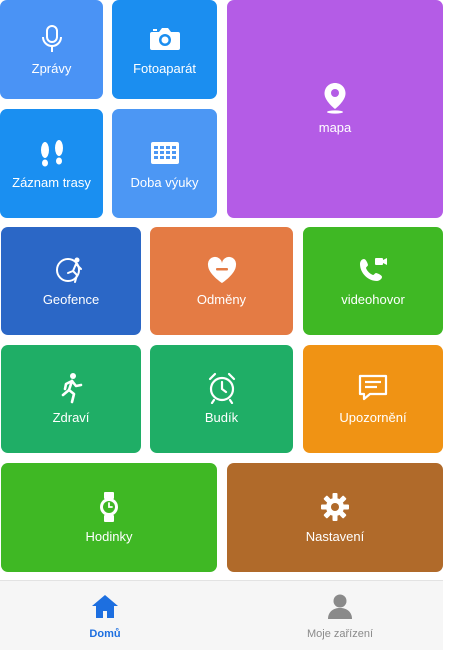 The image size is (449, 650). I want to click on tile-zpravy: Zprávy, so click(51, 49).